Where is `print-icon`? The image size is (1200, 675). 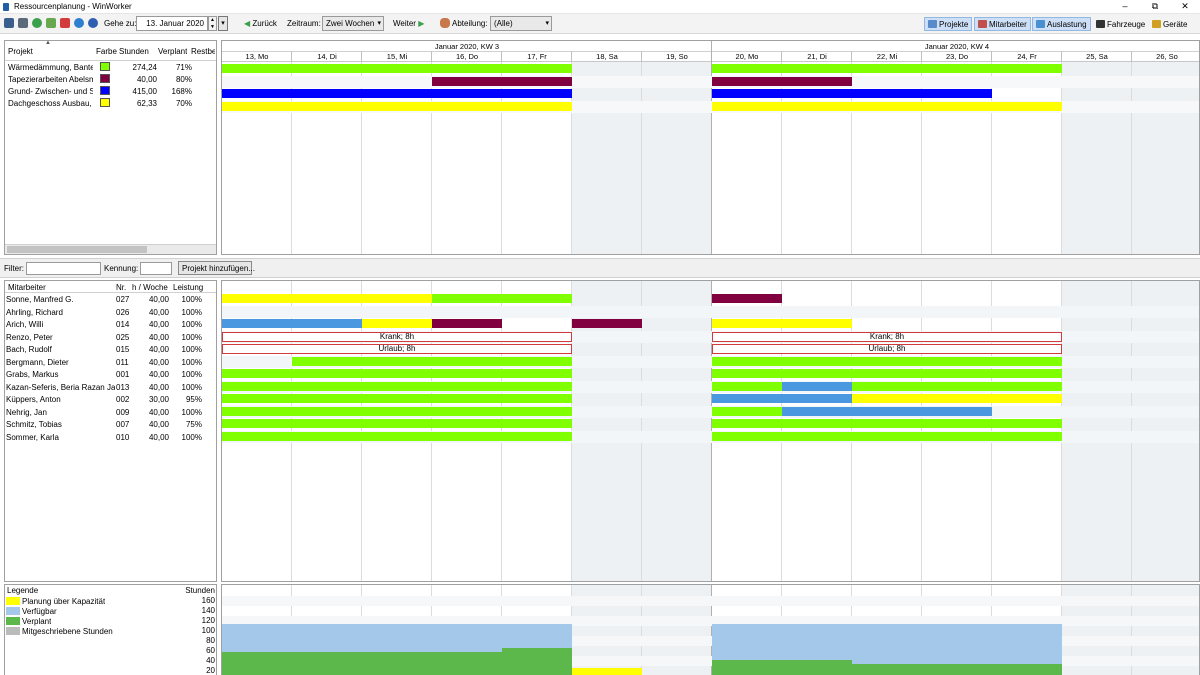
print-icon is located at coordinates (23, 23).